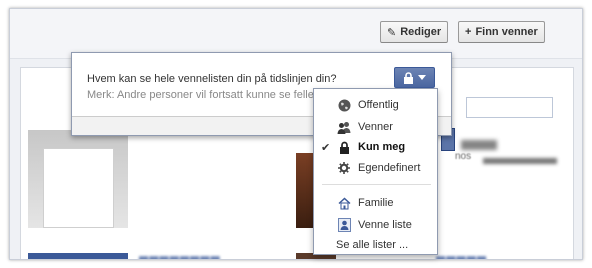 This screenshot has width=592, height=268. What do you see at coordinates (344, 168) in the screenshot?
I see `gear-icon` at bounding box center [344, 168].